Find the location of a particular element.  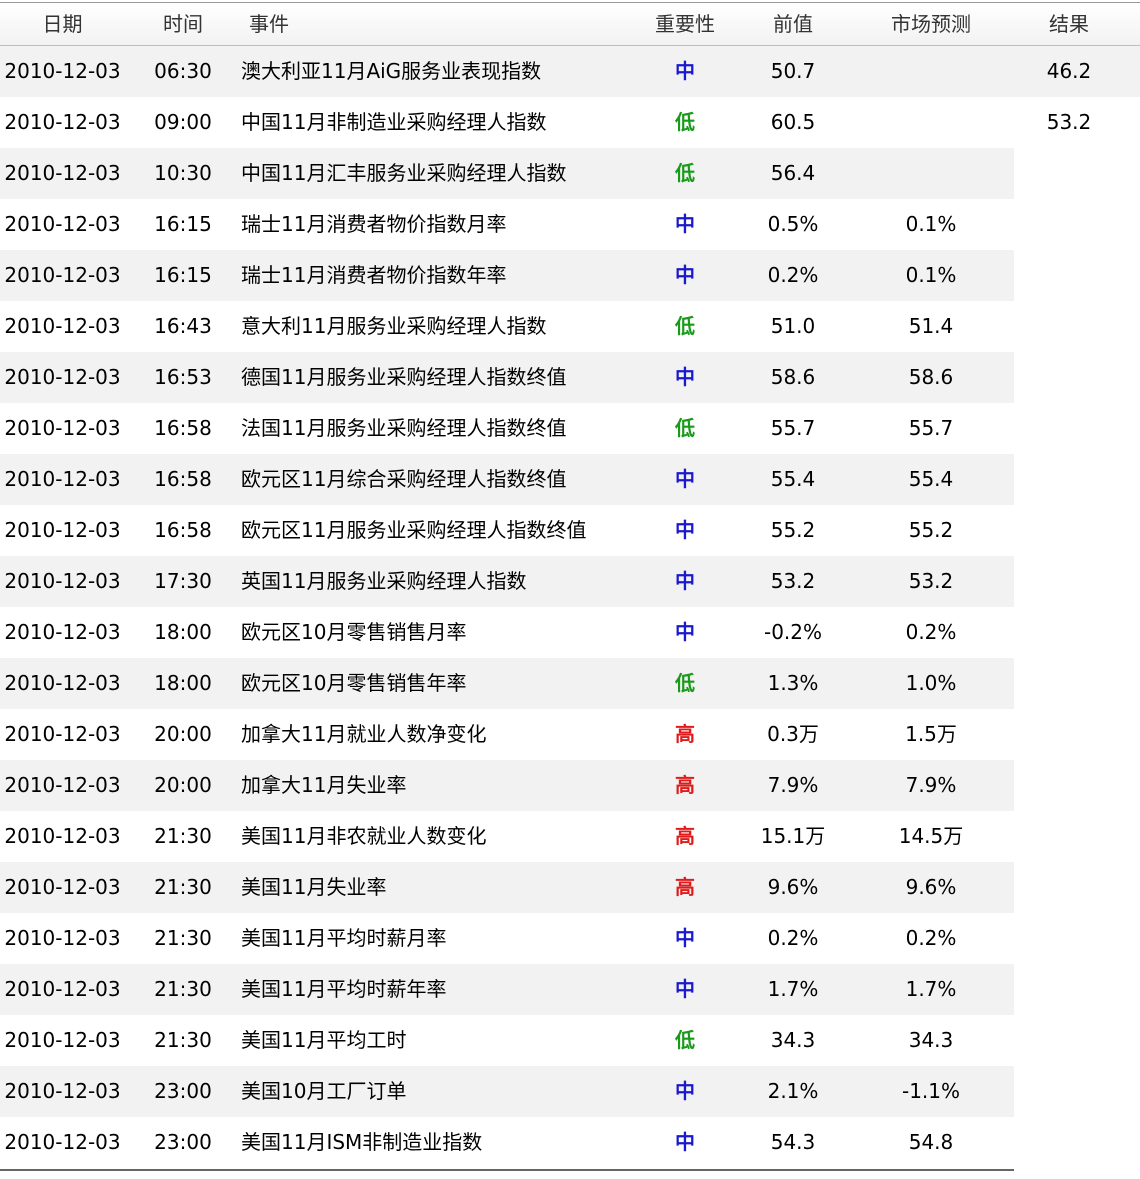

cell-forecast is located at coordinates (931, 122).